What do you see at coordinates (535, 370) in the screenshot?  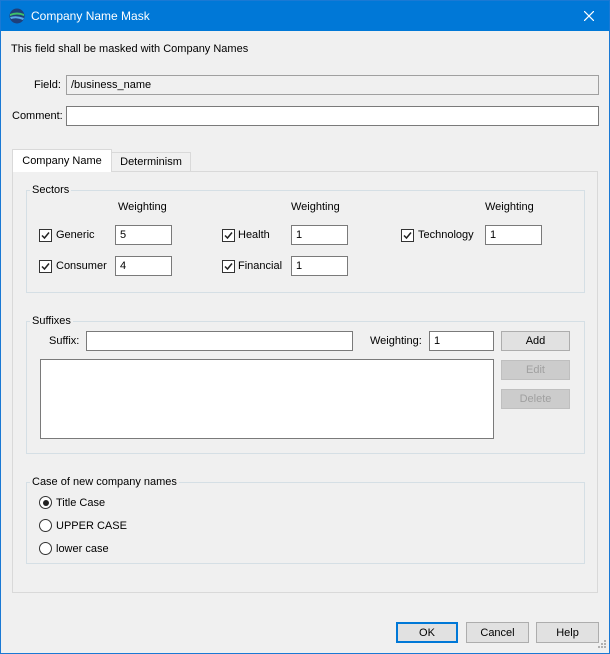 I see `edit-button: Edit` at bounding box center [535, 370].